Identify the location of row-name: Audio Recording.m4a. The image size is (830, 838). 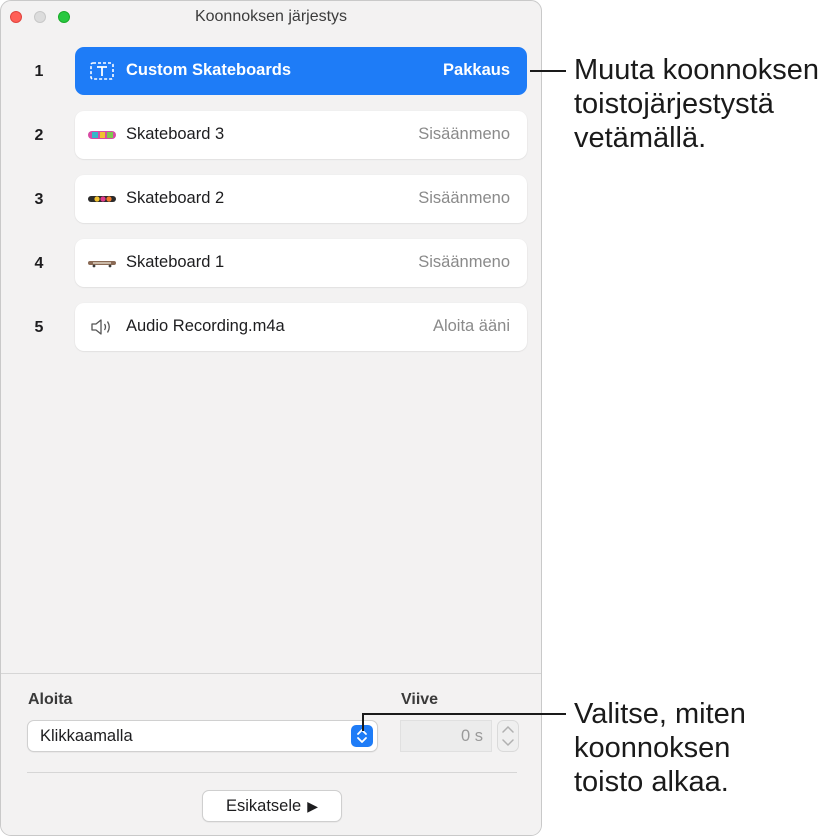
(205, 326).